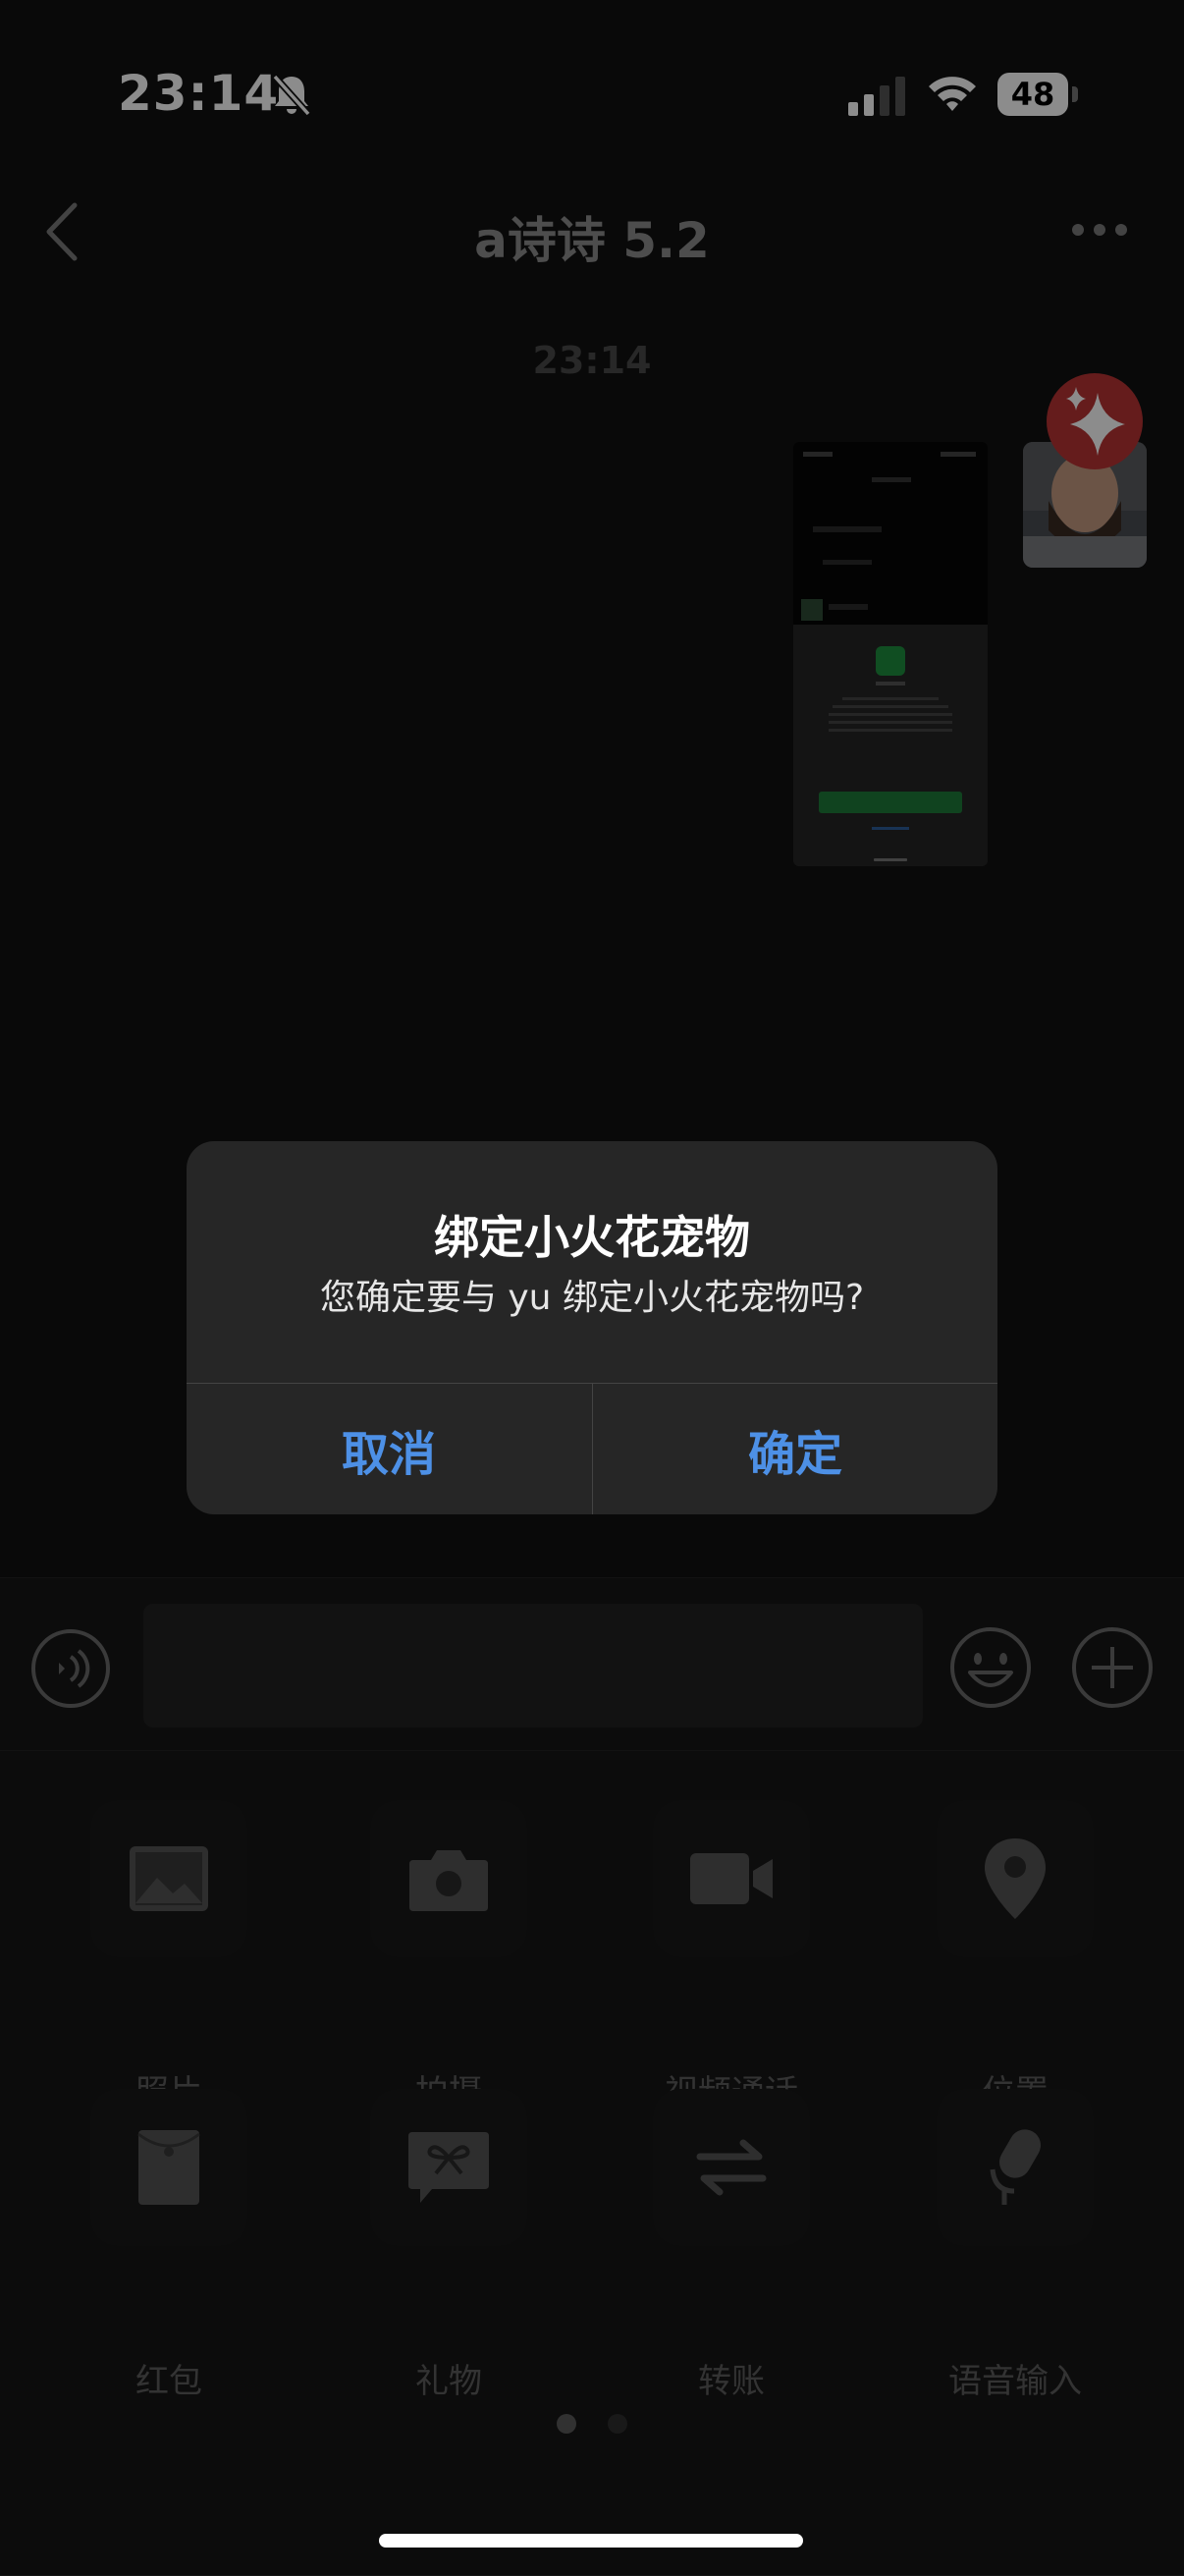 Image resolution: width=1184 pixels, height=2576 pixels. What do you see at coordinates (591, 2541) in the screenshot?
I see `home-indicator` at bounding box center [591, 2541].